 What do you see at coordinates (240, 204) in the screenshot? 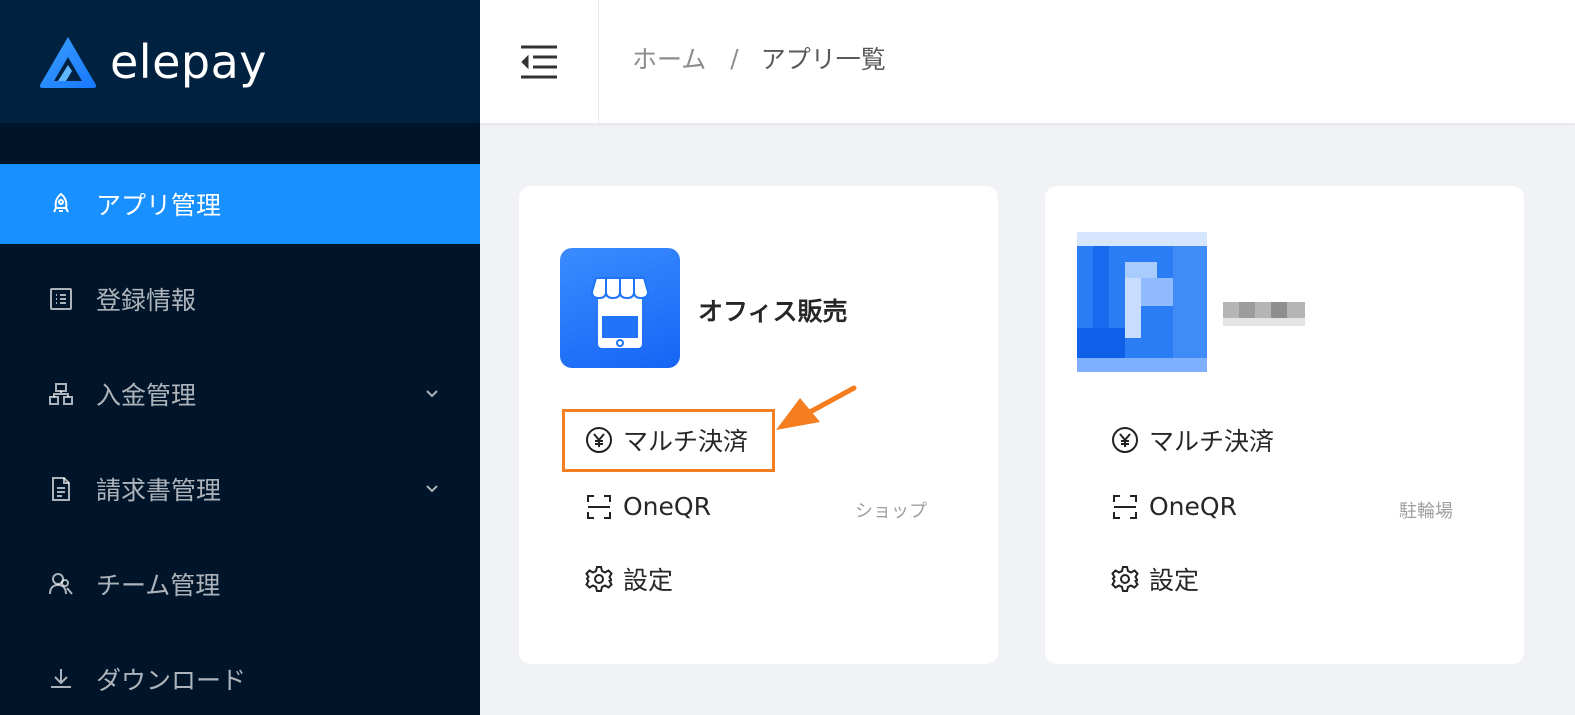
I see `sidebar-item-app-management: アプリ管理` at bounding box center [240, 204].